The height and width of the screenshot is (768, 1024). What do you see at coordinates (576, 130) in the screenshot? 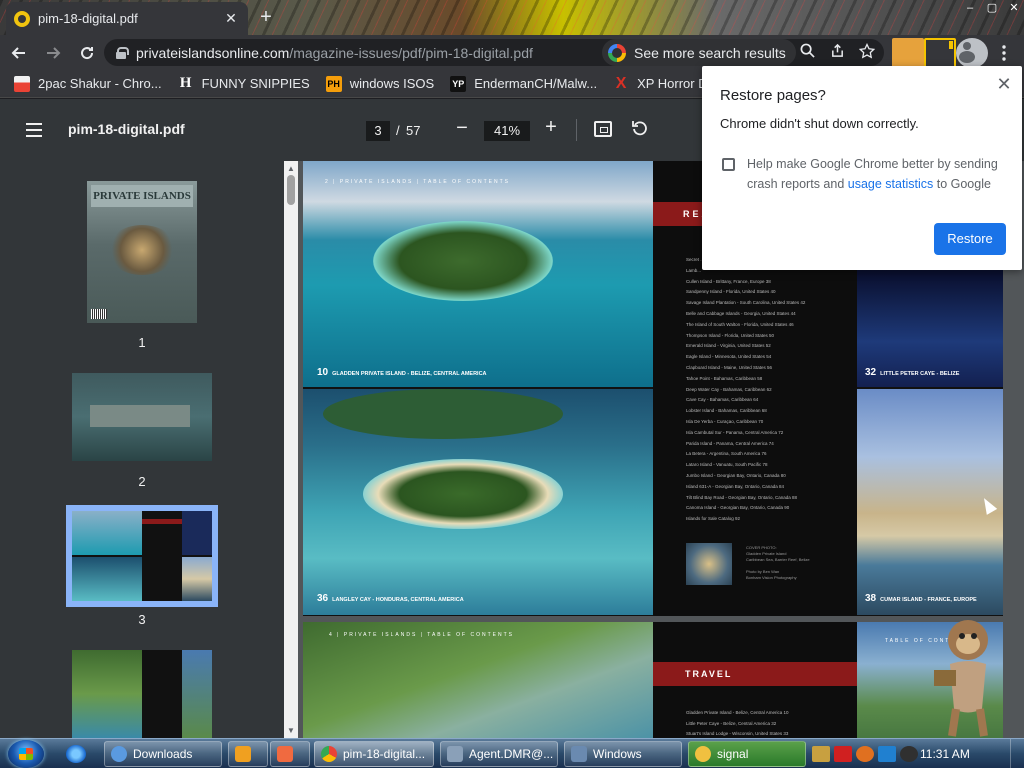
I see `toolbar-divider` at bounding box center [576, 130].